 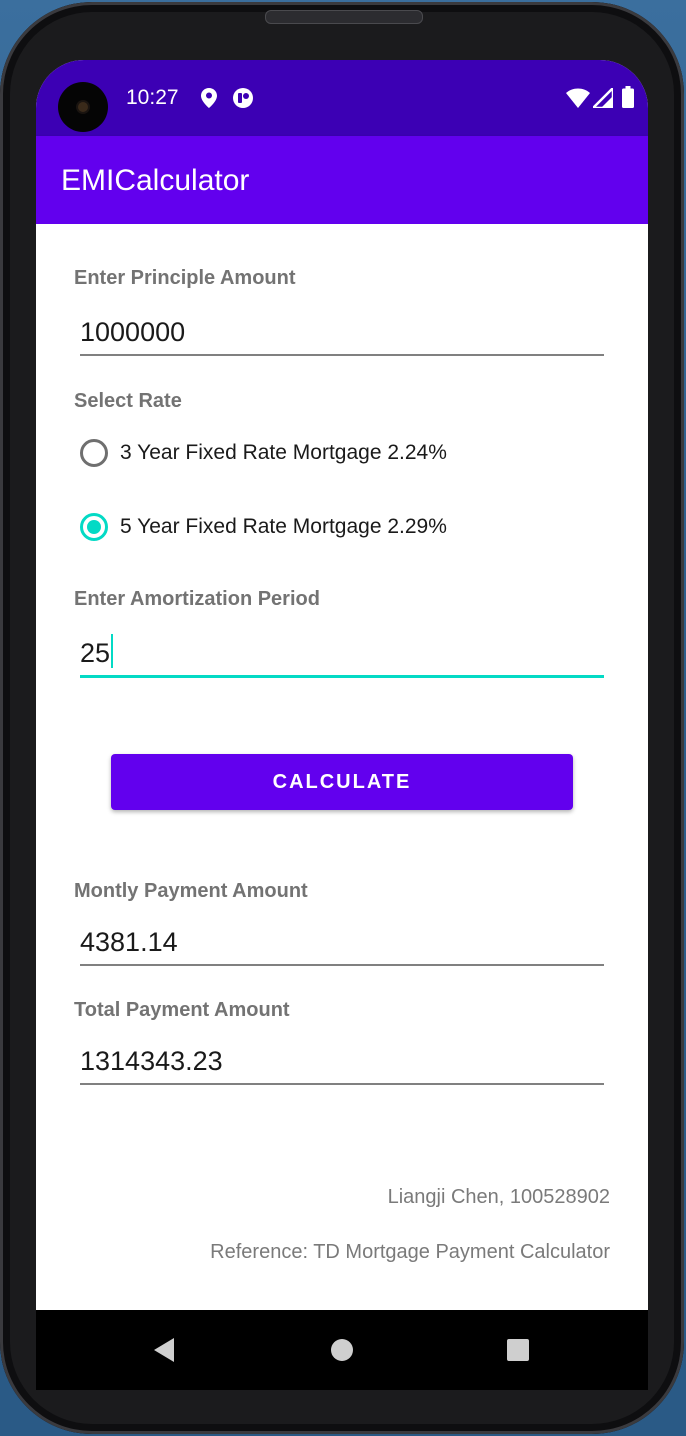 What do you see at coordinates (94, 527) in the screenshot?
I see `radio-checked-icon` at bounding box center [94, 527].